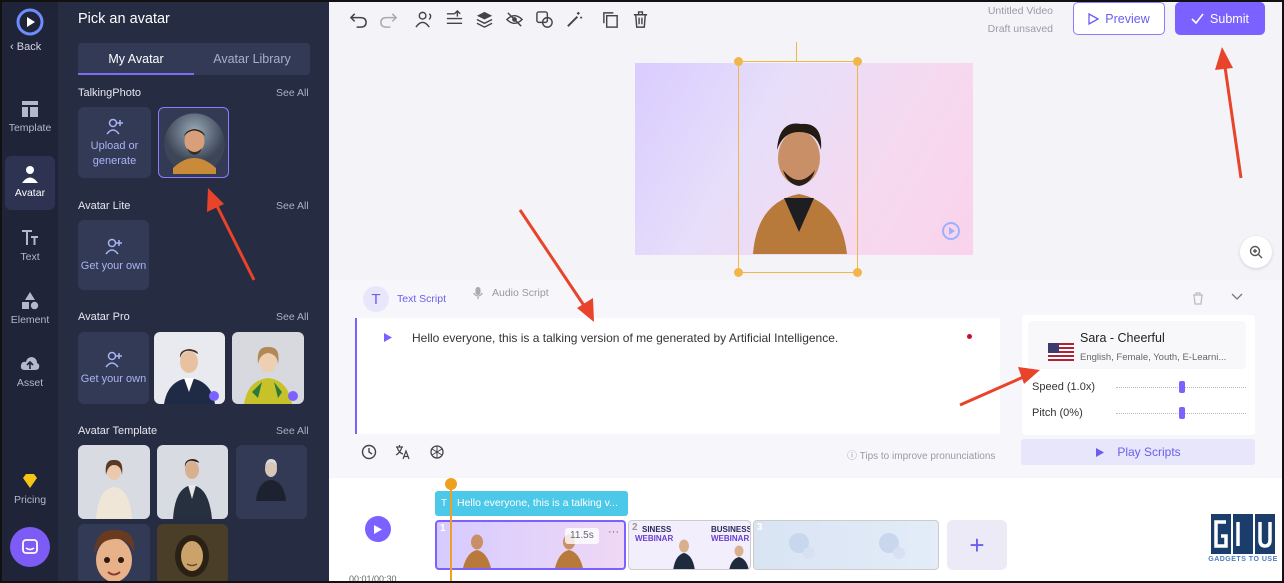 The image size is (1284, 583). What do you see at coordinates (30, 245) in the screenshot?
I see `rail-item-text: Text` at bounding box center [30, 245].